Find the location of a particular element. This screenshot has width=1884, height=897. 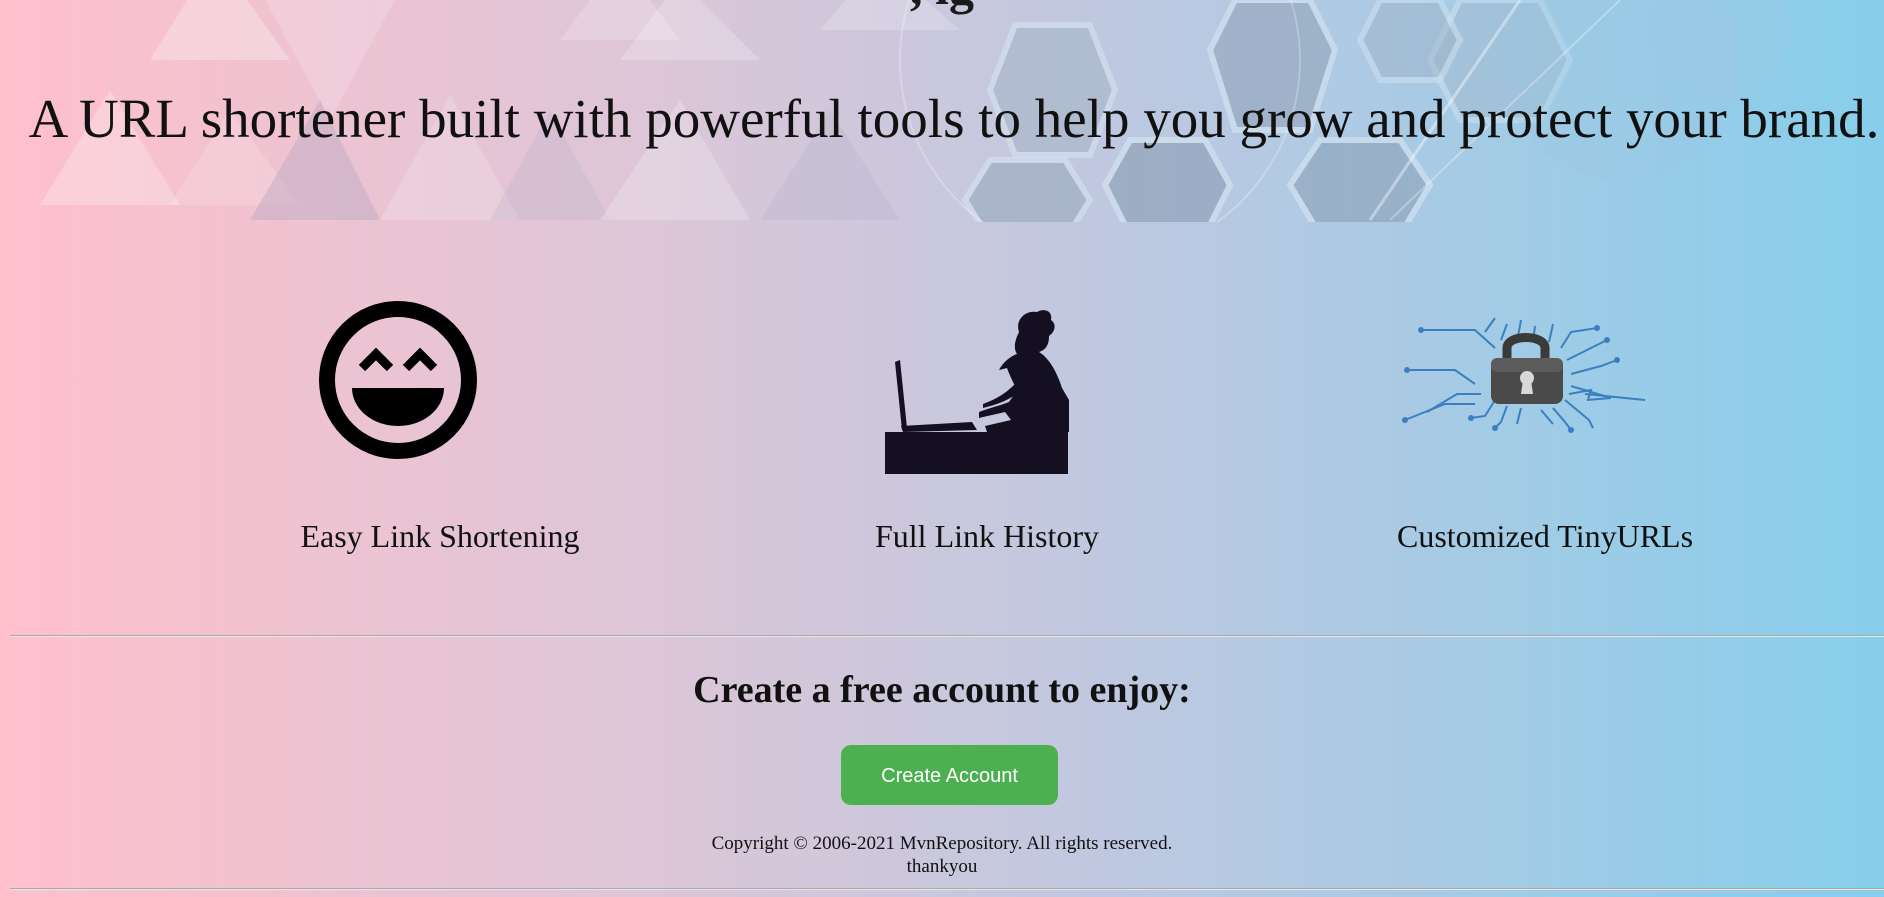

feature-label: Customized TinyURLs is located at coordinates (1545, 536).